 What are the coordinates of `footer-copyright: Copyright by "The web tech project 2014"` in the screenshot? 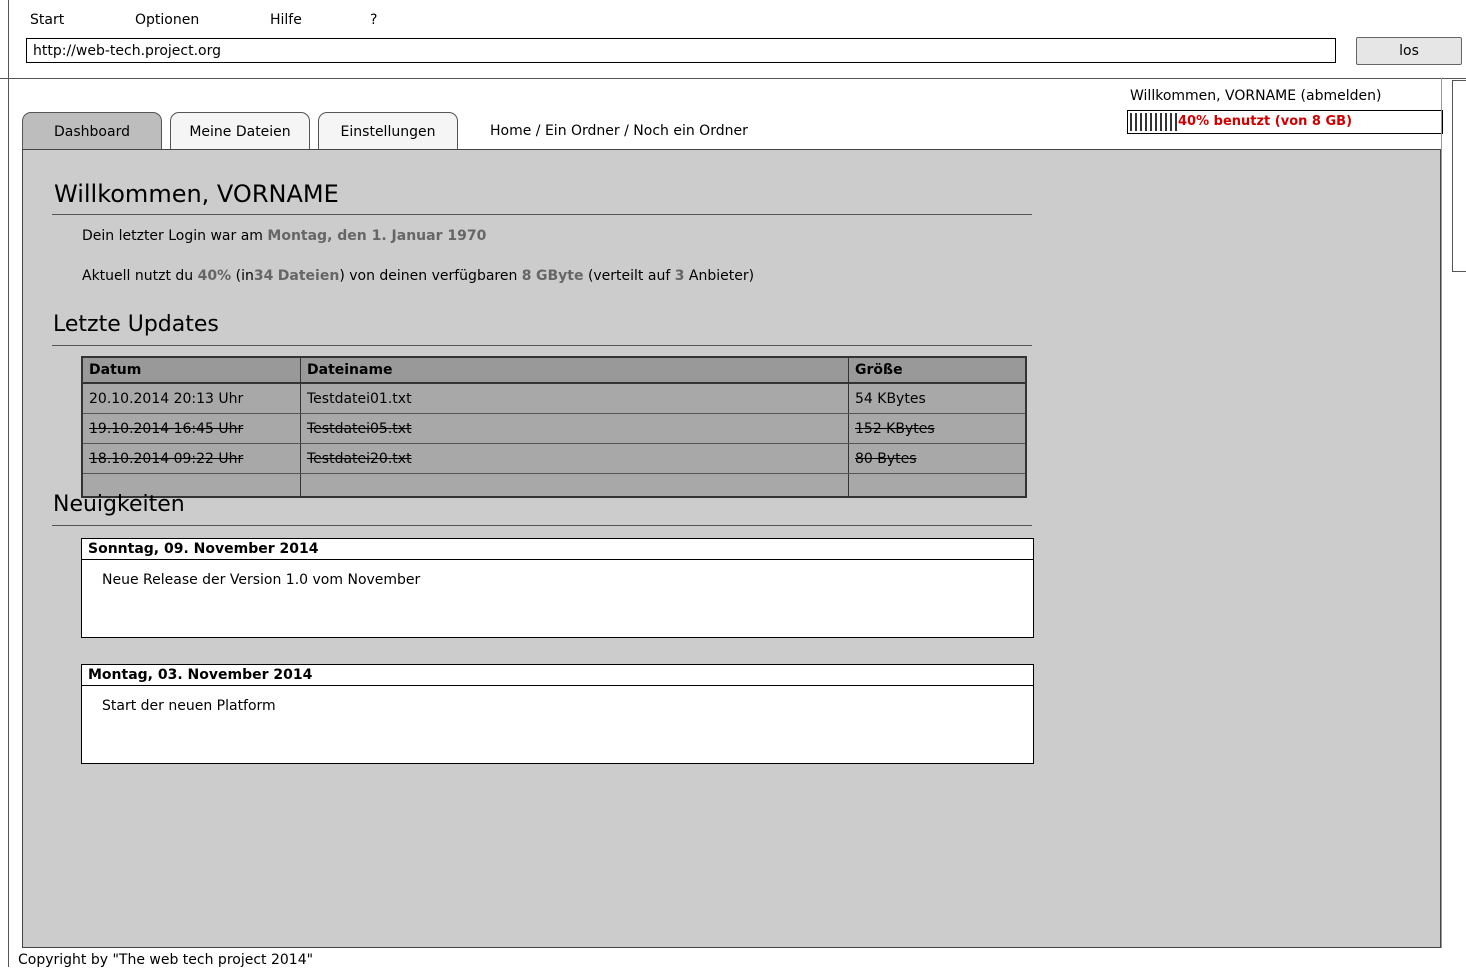 It's located at (166, 960).